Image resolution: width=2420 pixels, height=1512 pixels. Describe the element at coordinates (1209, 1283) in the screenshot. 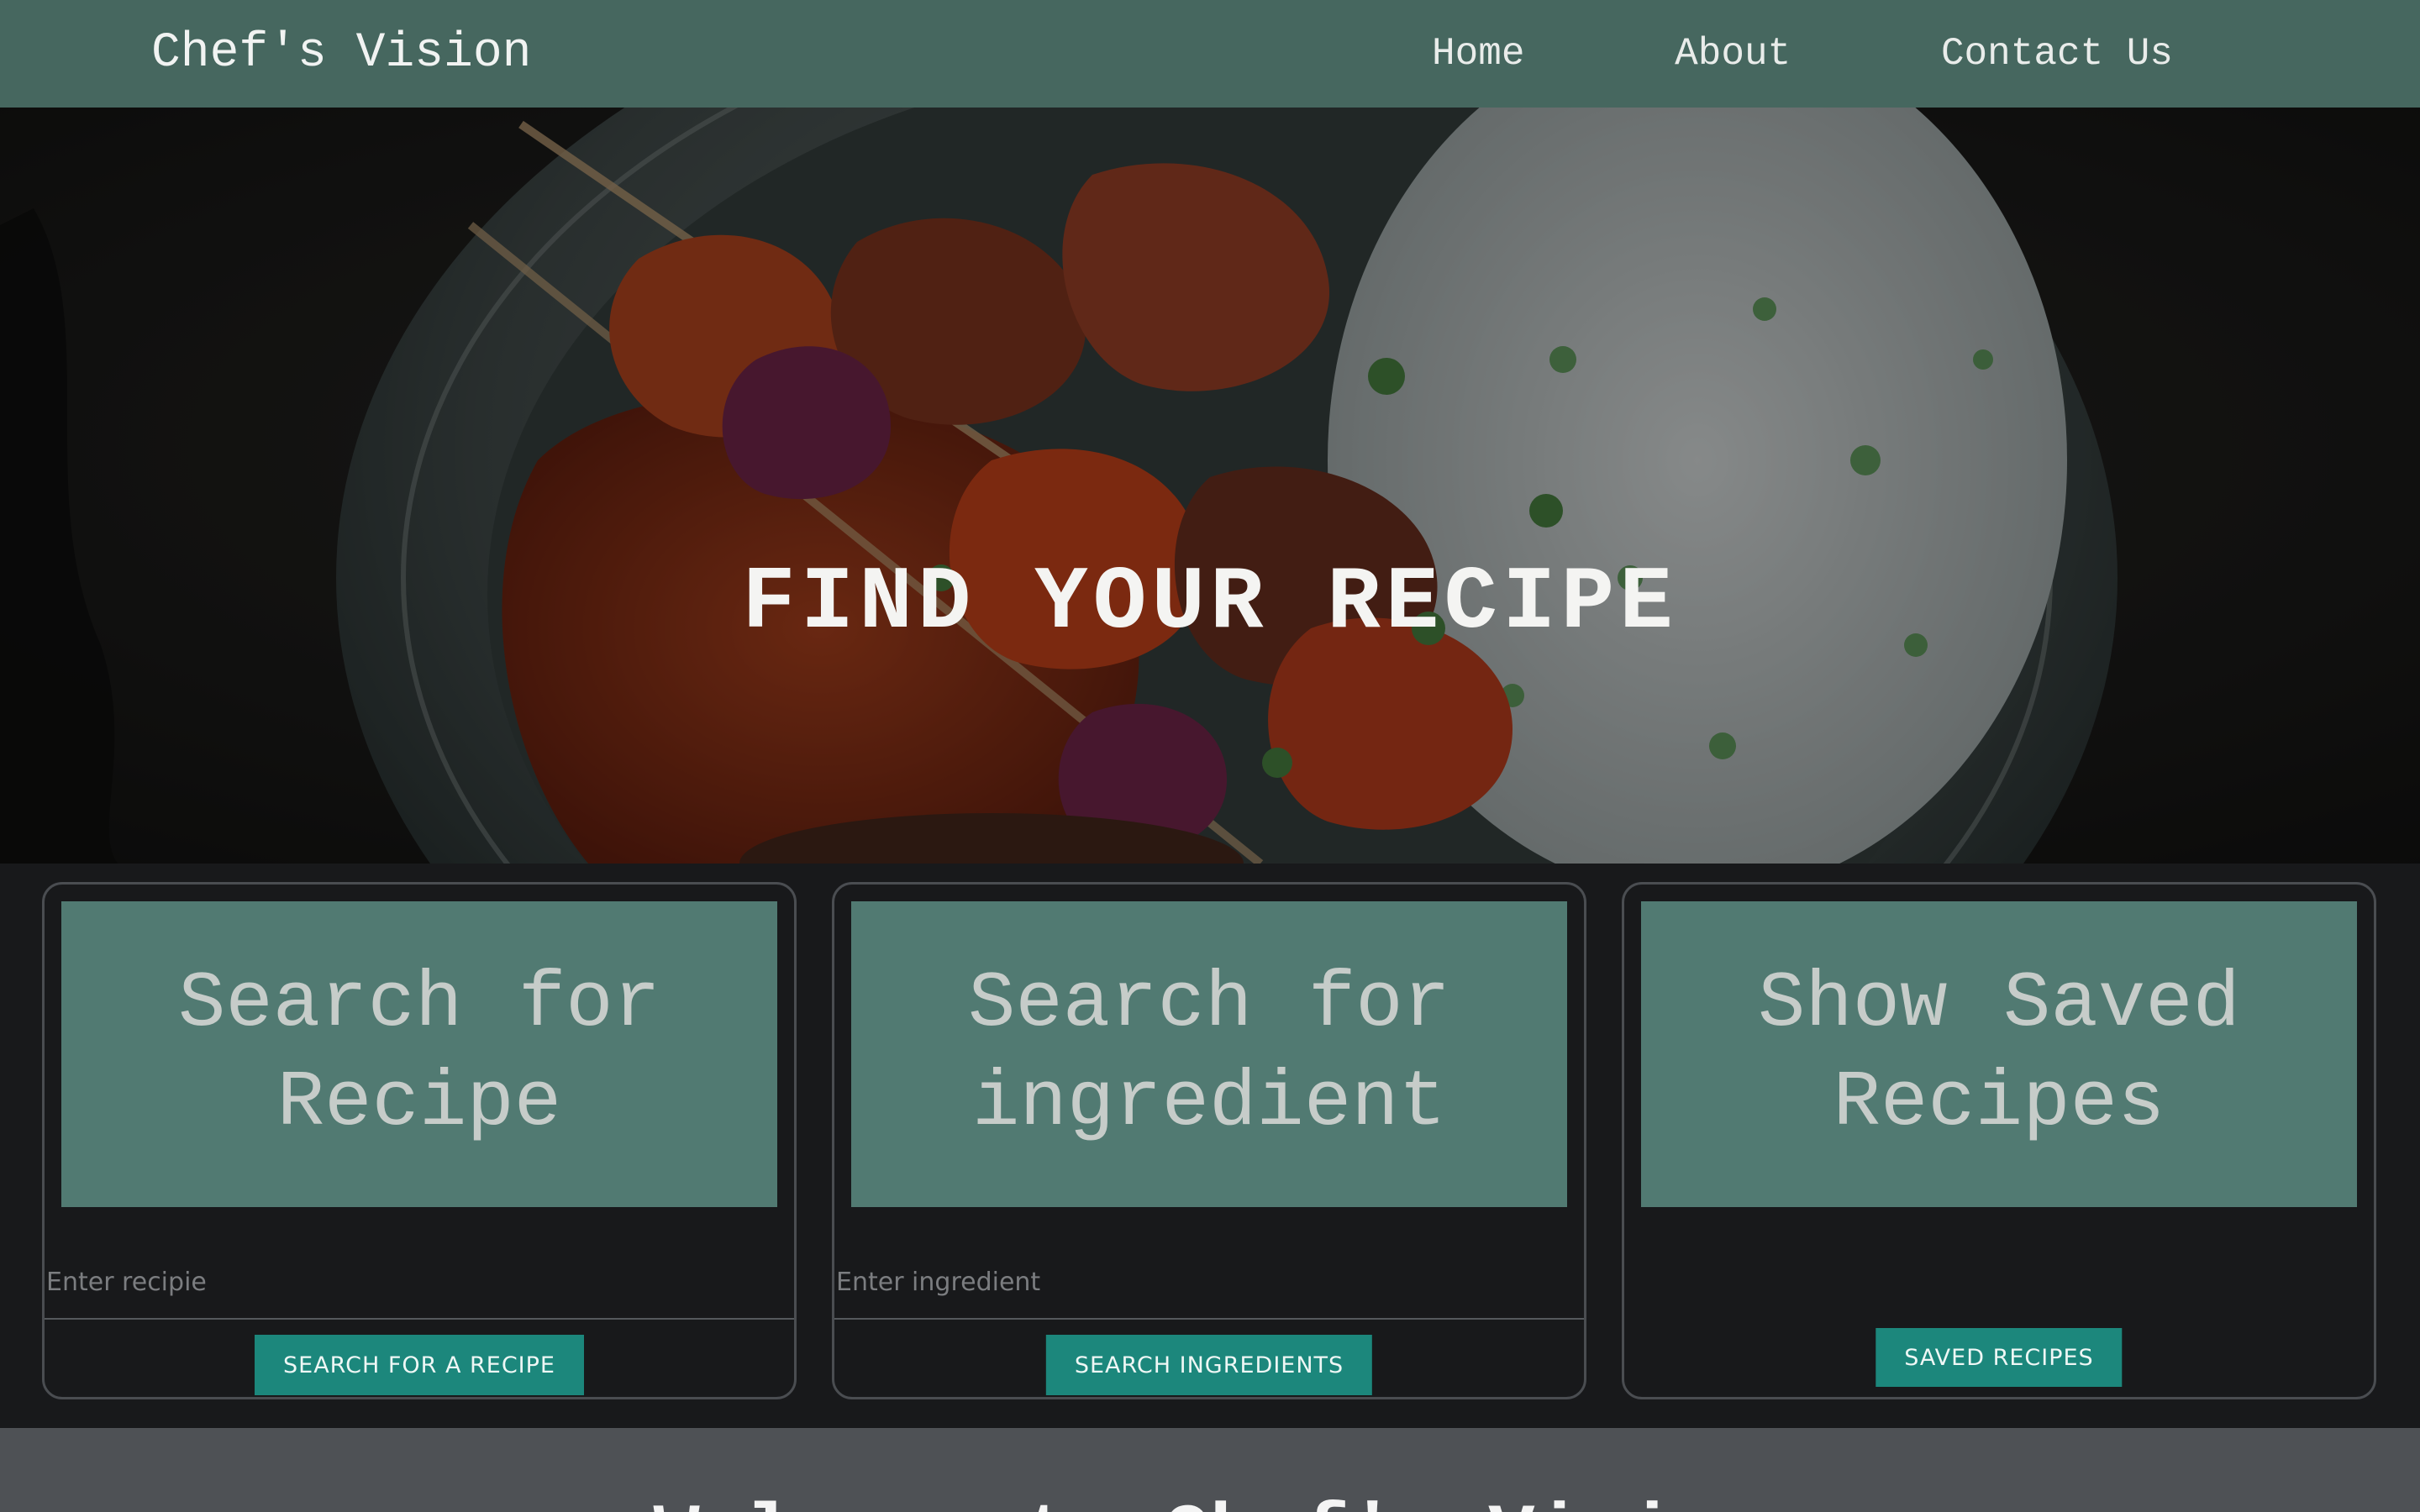

I see `ingredient-search-input` at that location.